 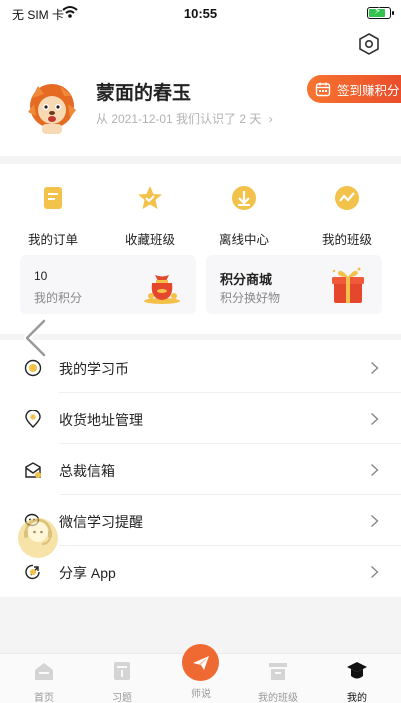 I want to click on tab-teacher-talk, so click(x=200, y=662).